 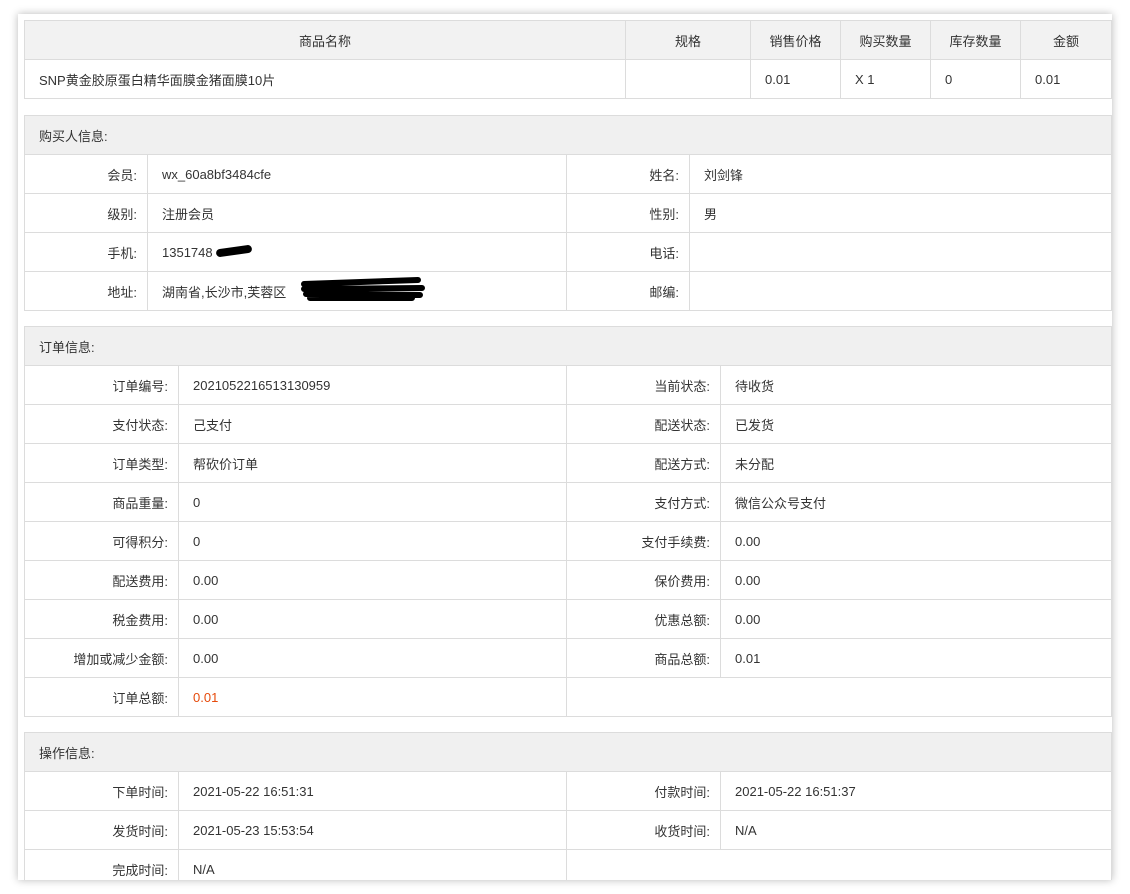 I want to click on name-label: 姓名:, so click(x=628, y=174).